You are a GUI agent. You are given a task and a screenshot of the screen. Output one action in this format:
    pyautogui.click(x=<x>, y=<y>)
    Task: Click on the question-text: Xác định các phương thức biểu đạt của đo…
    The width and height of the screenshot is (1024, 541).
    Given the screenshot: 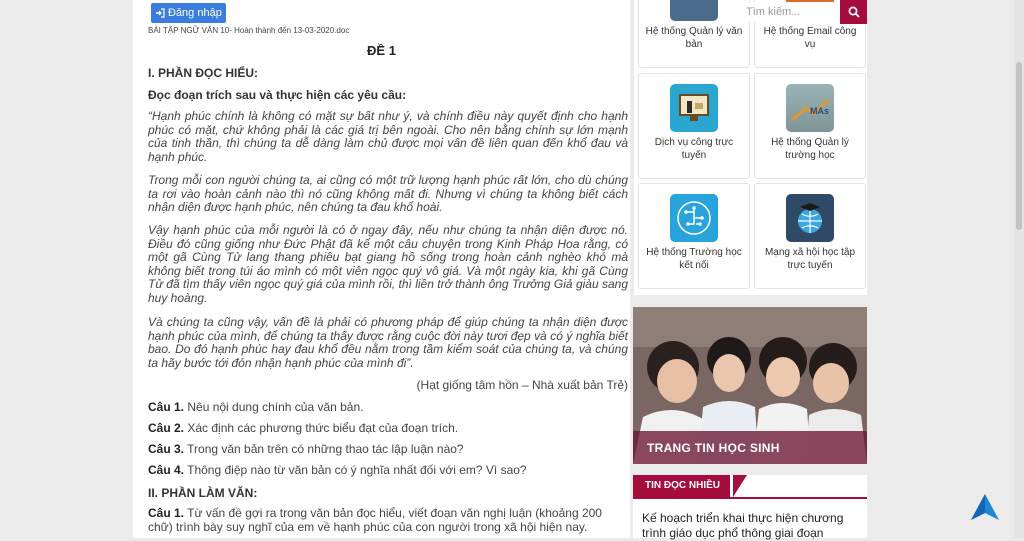 What is the action you would take?
    pyautogui.click(x=321, y=428)
    